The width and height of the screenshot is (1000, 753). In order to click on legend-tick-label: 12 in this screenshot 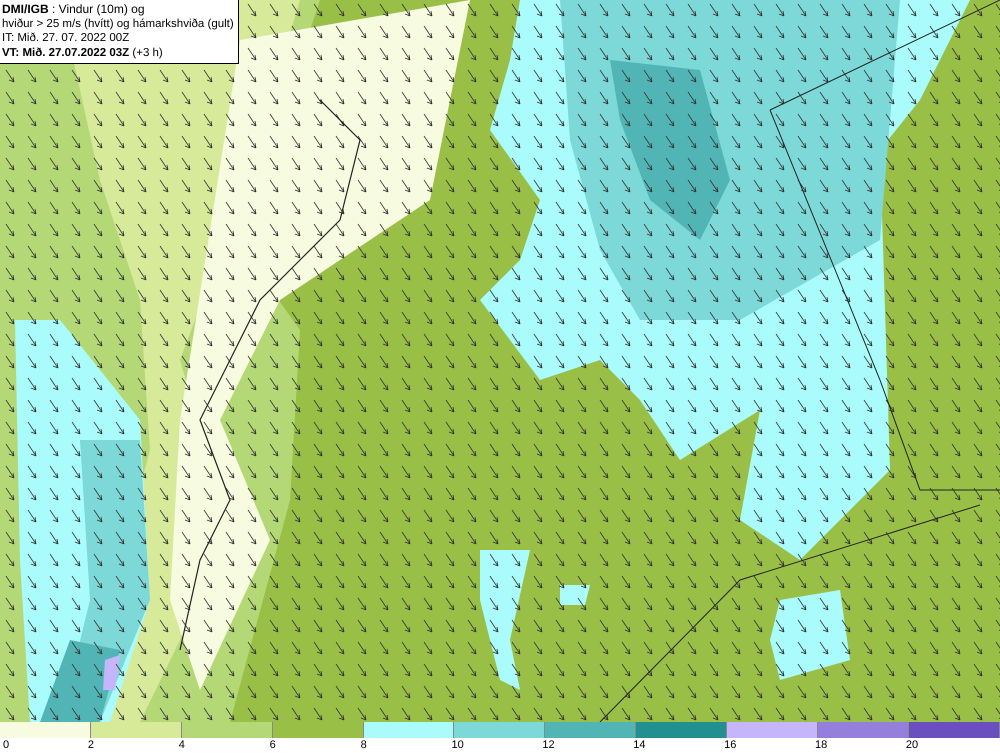, I will do `click(548, 745)`.